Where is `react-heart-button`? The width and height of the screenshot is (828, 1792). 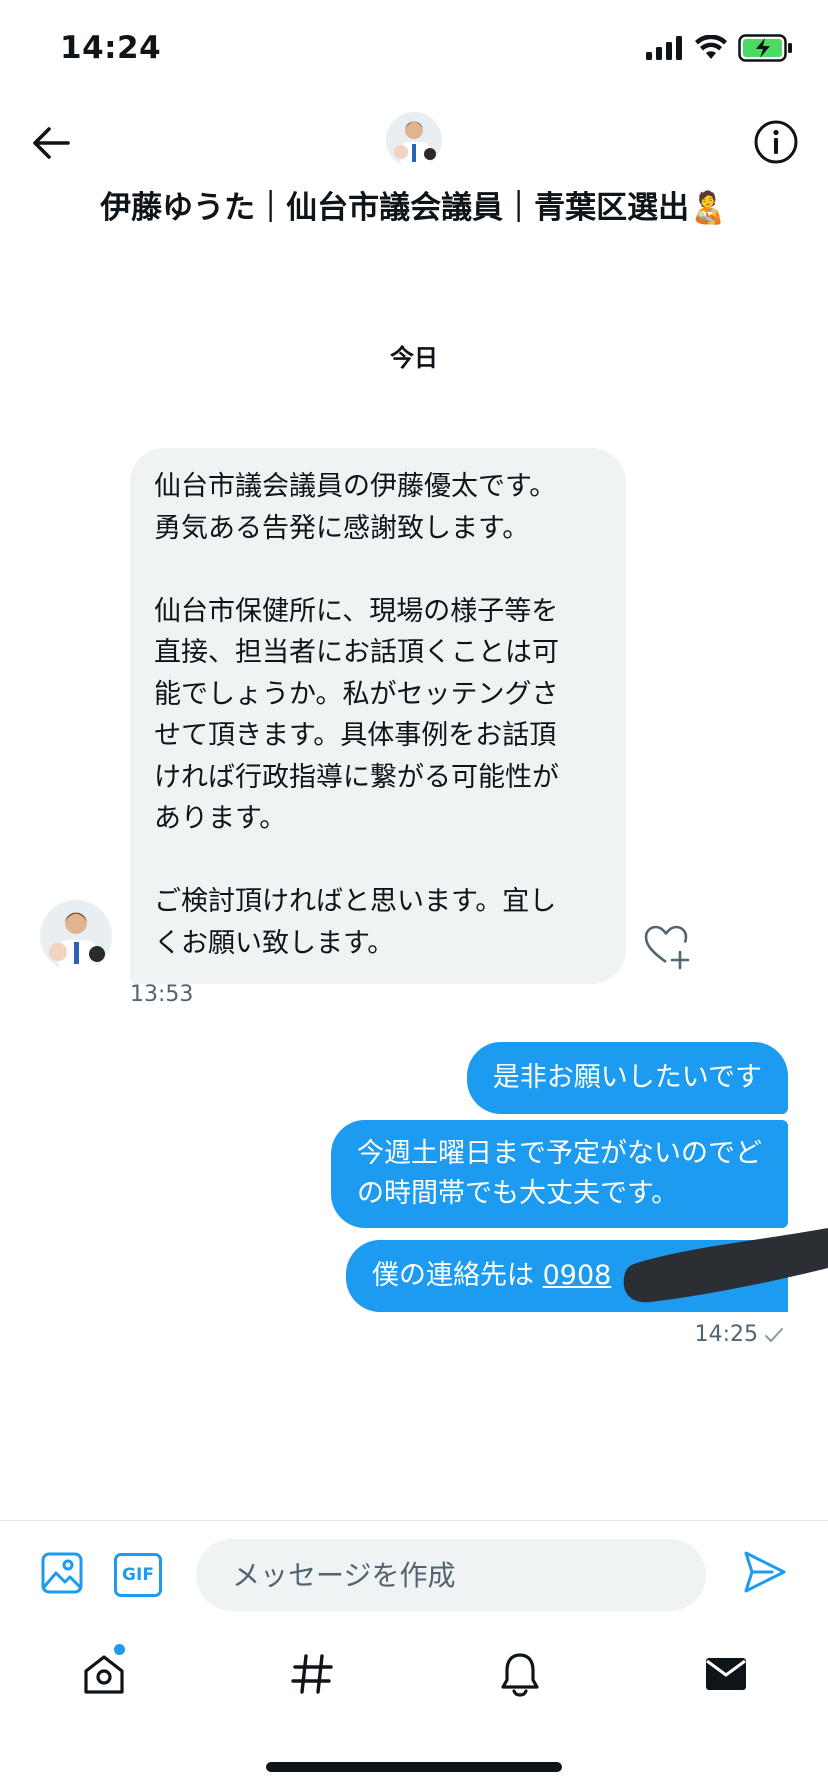
react-heart-button is located at coordinates (667, 947).